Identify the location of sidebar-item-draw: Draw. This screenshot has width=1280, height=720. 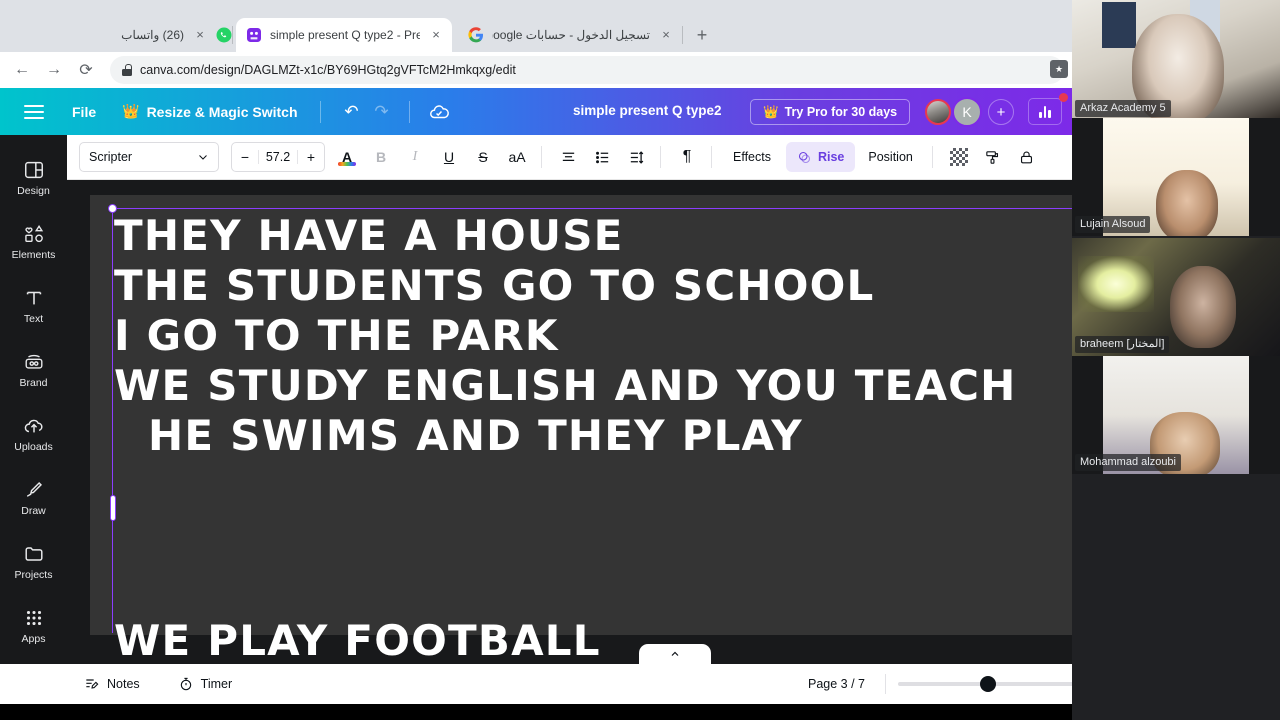
(34, 498).